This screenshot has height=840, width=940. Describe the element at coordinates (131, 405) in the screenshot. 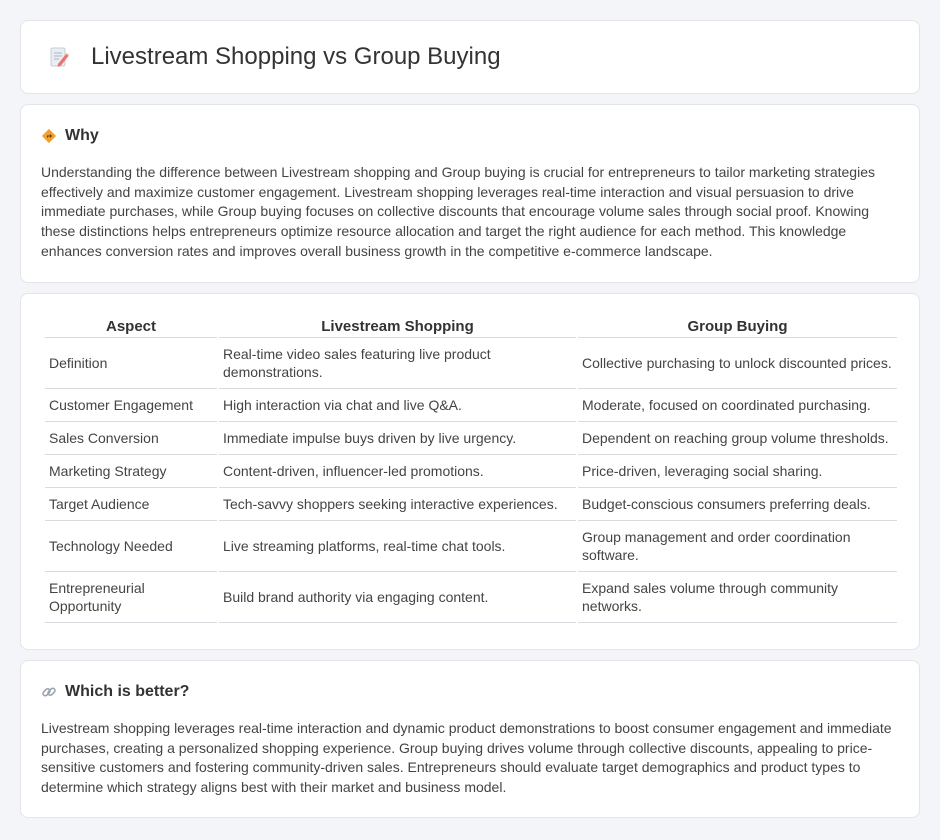

I see `aspect-cell: Customer Engagement` at that location.